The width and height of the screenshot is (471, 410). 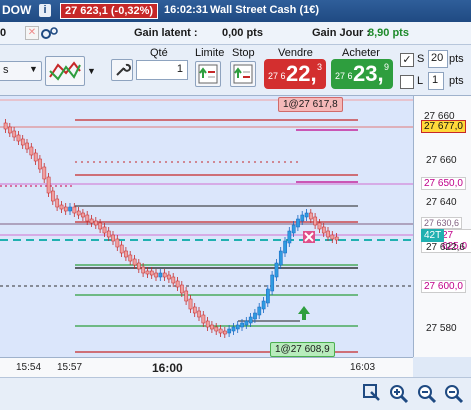 What do you see at coordinates (341, 33) in the screenshot?
I see `gain-jour-label: Gain Jour :` at bounding box center [341, 33].